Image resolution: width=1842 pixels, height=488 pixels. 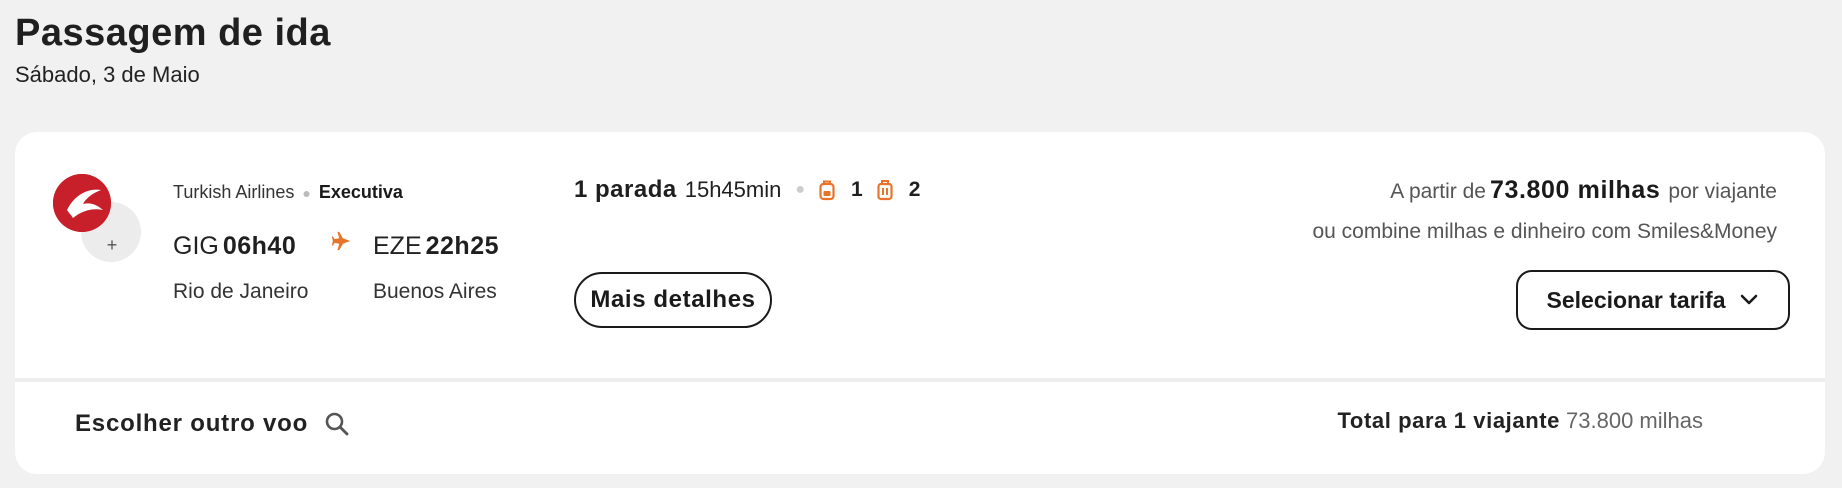 I want to click on suitcase-icon, so click(x=889, y=190).